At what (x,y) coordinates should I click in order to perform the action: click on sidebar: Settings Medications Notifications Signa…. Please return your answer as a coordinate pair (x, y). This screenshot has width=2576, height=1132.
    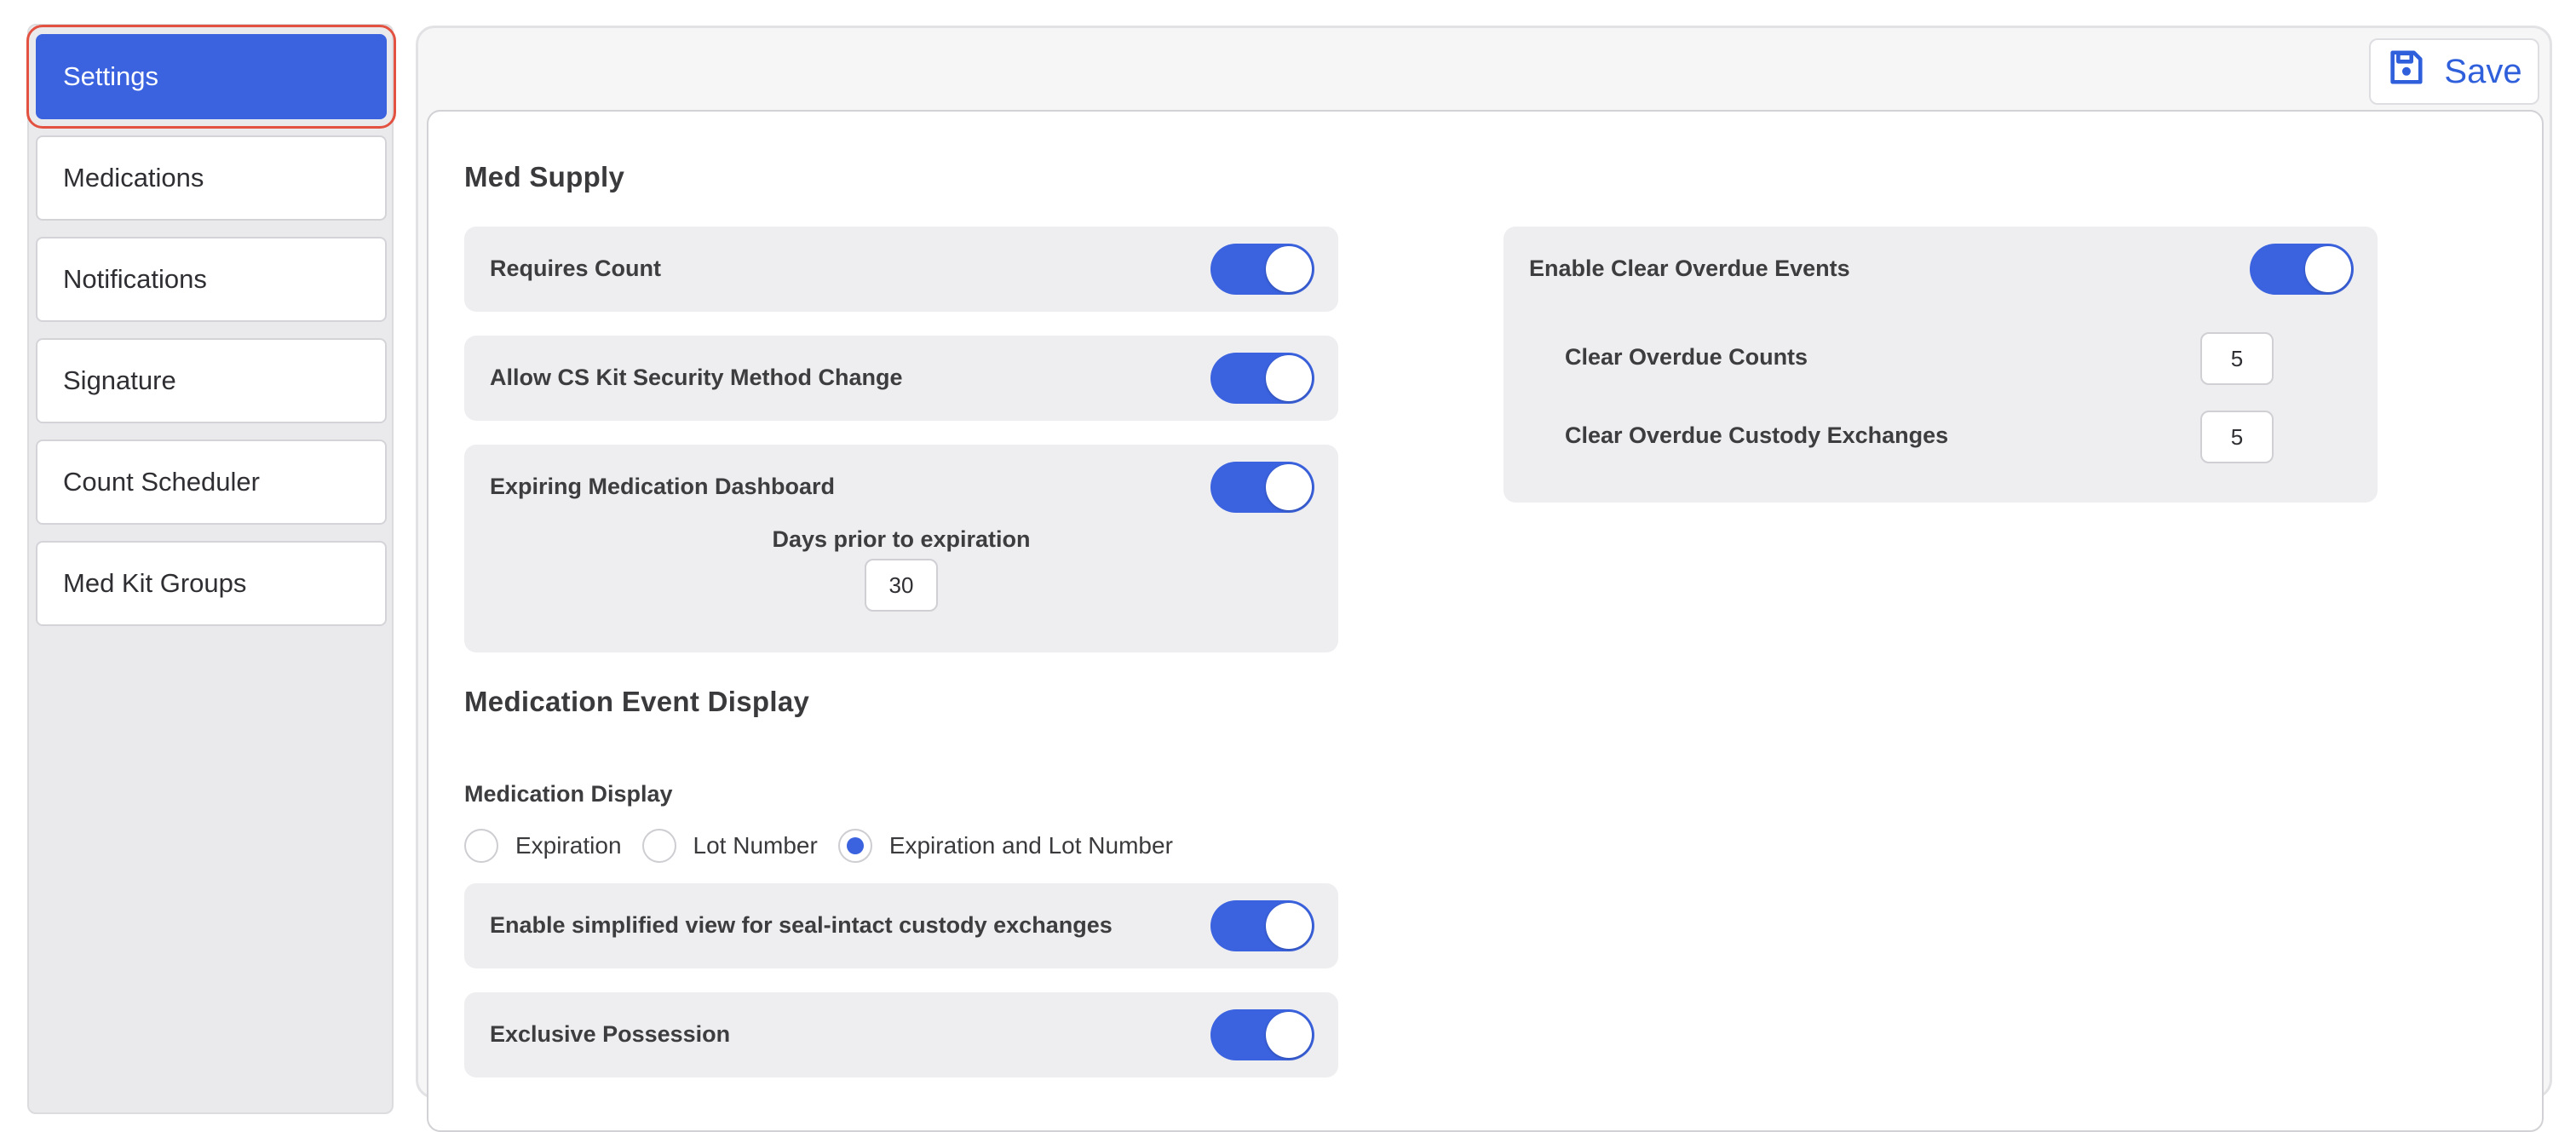
    Looking at the image, I should click on (211, 569).